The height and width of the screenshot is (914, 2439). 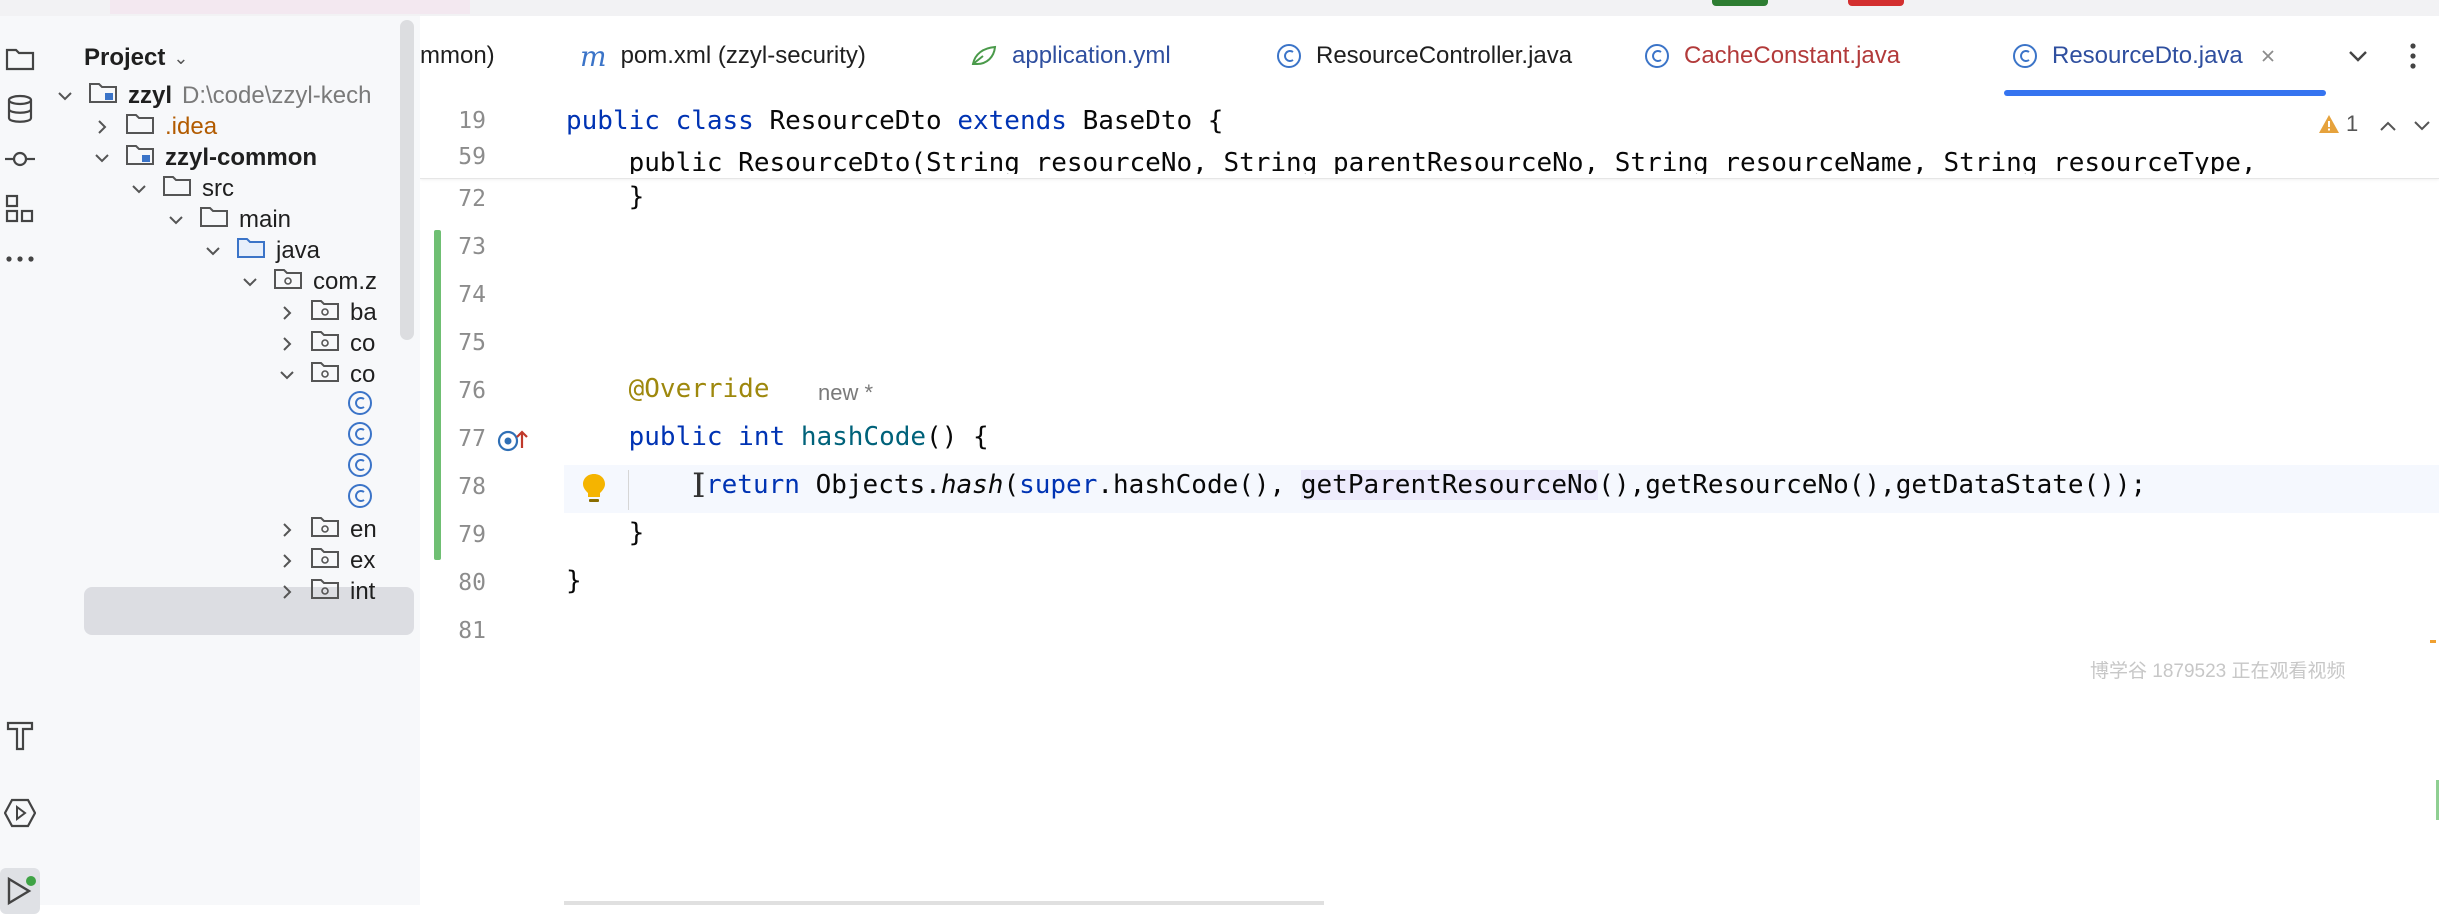 What do you see at coordinates (20, 109) in the screenshot?
I see `database-icon` at bounding box center [20, 109].